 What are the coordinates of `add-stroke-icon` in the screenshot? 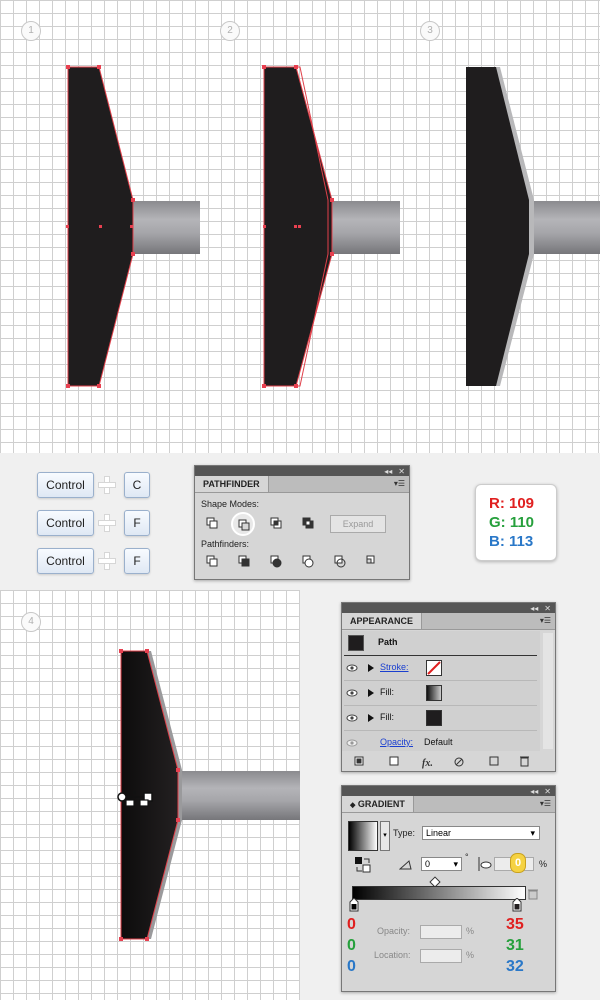 It's located at (359, 761).